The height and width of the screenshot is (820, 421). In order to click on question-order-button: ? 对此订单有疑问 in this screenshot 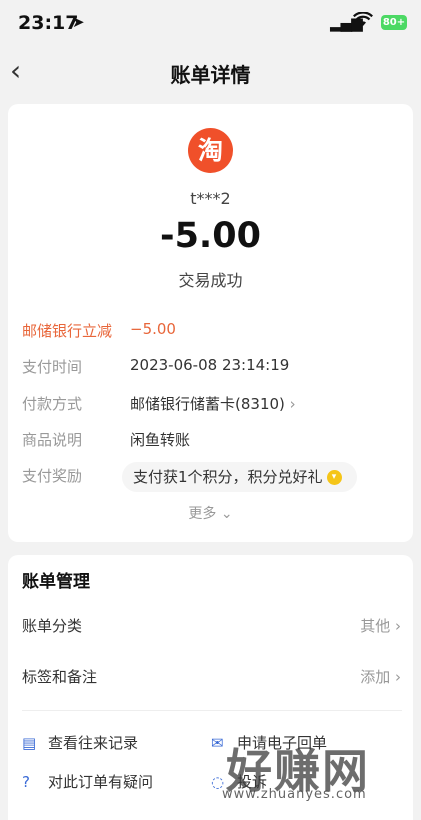, I will do `click(87, 781)`.